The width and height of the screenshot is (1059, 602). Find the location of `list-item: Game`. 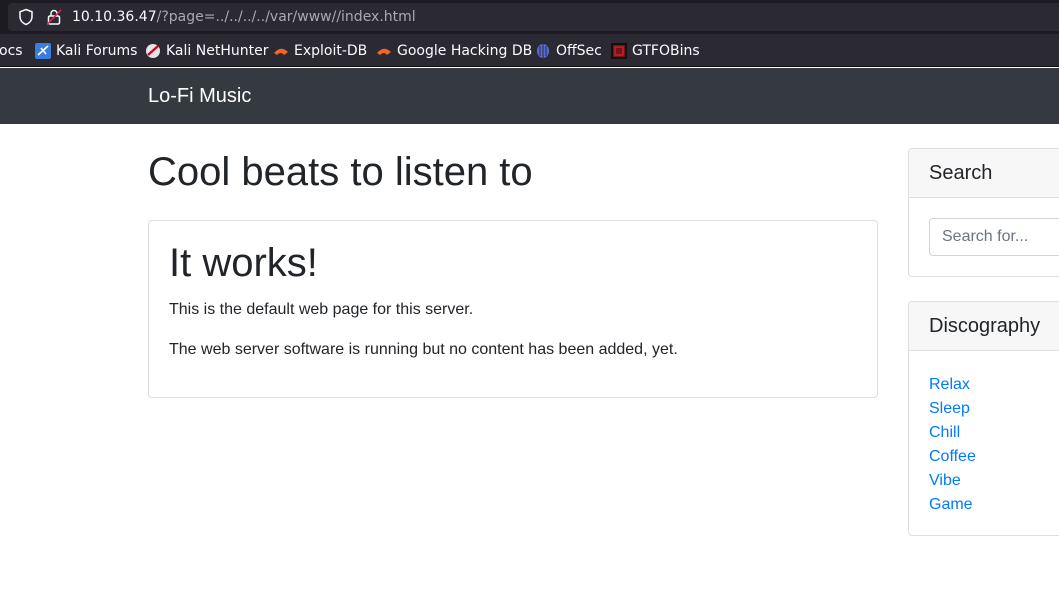

list-item: Game is located at coordinates (952, 505).